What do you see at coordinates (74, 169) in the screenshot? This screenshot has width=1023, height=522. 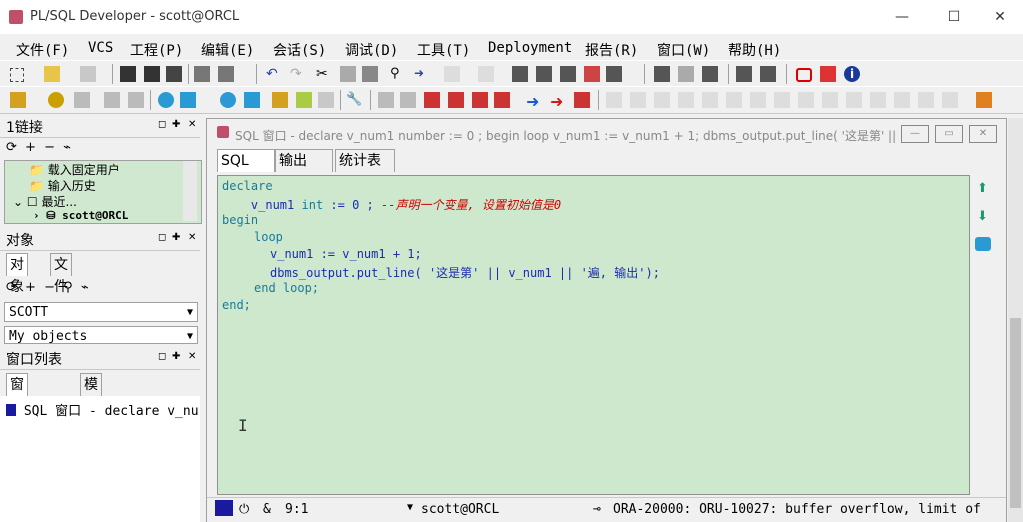 I see `tree-item-fixed-users: 📁 载入固定用户` at bounding box center [74, 169].